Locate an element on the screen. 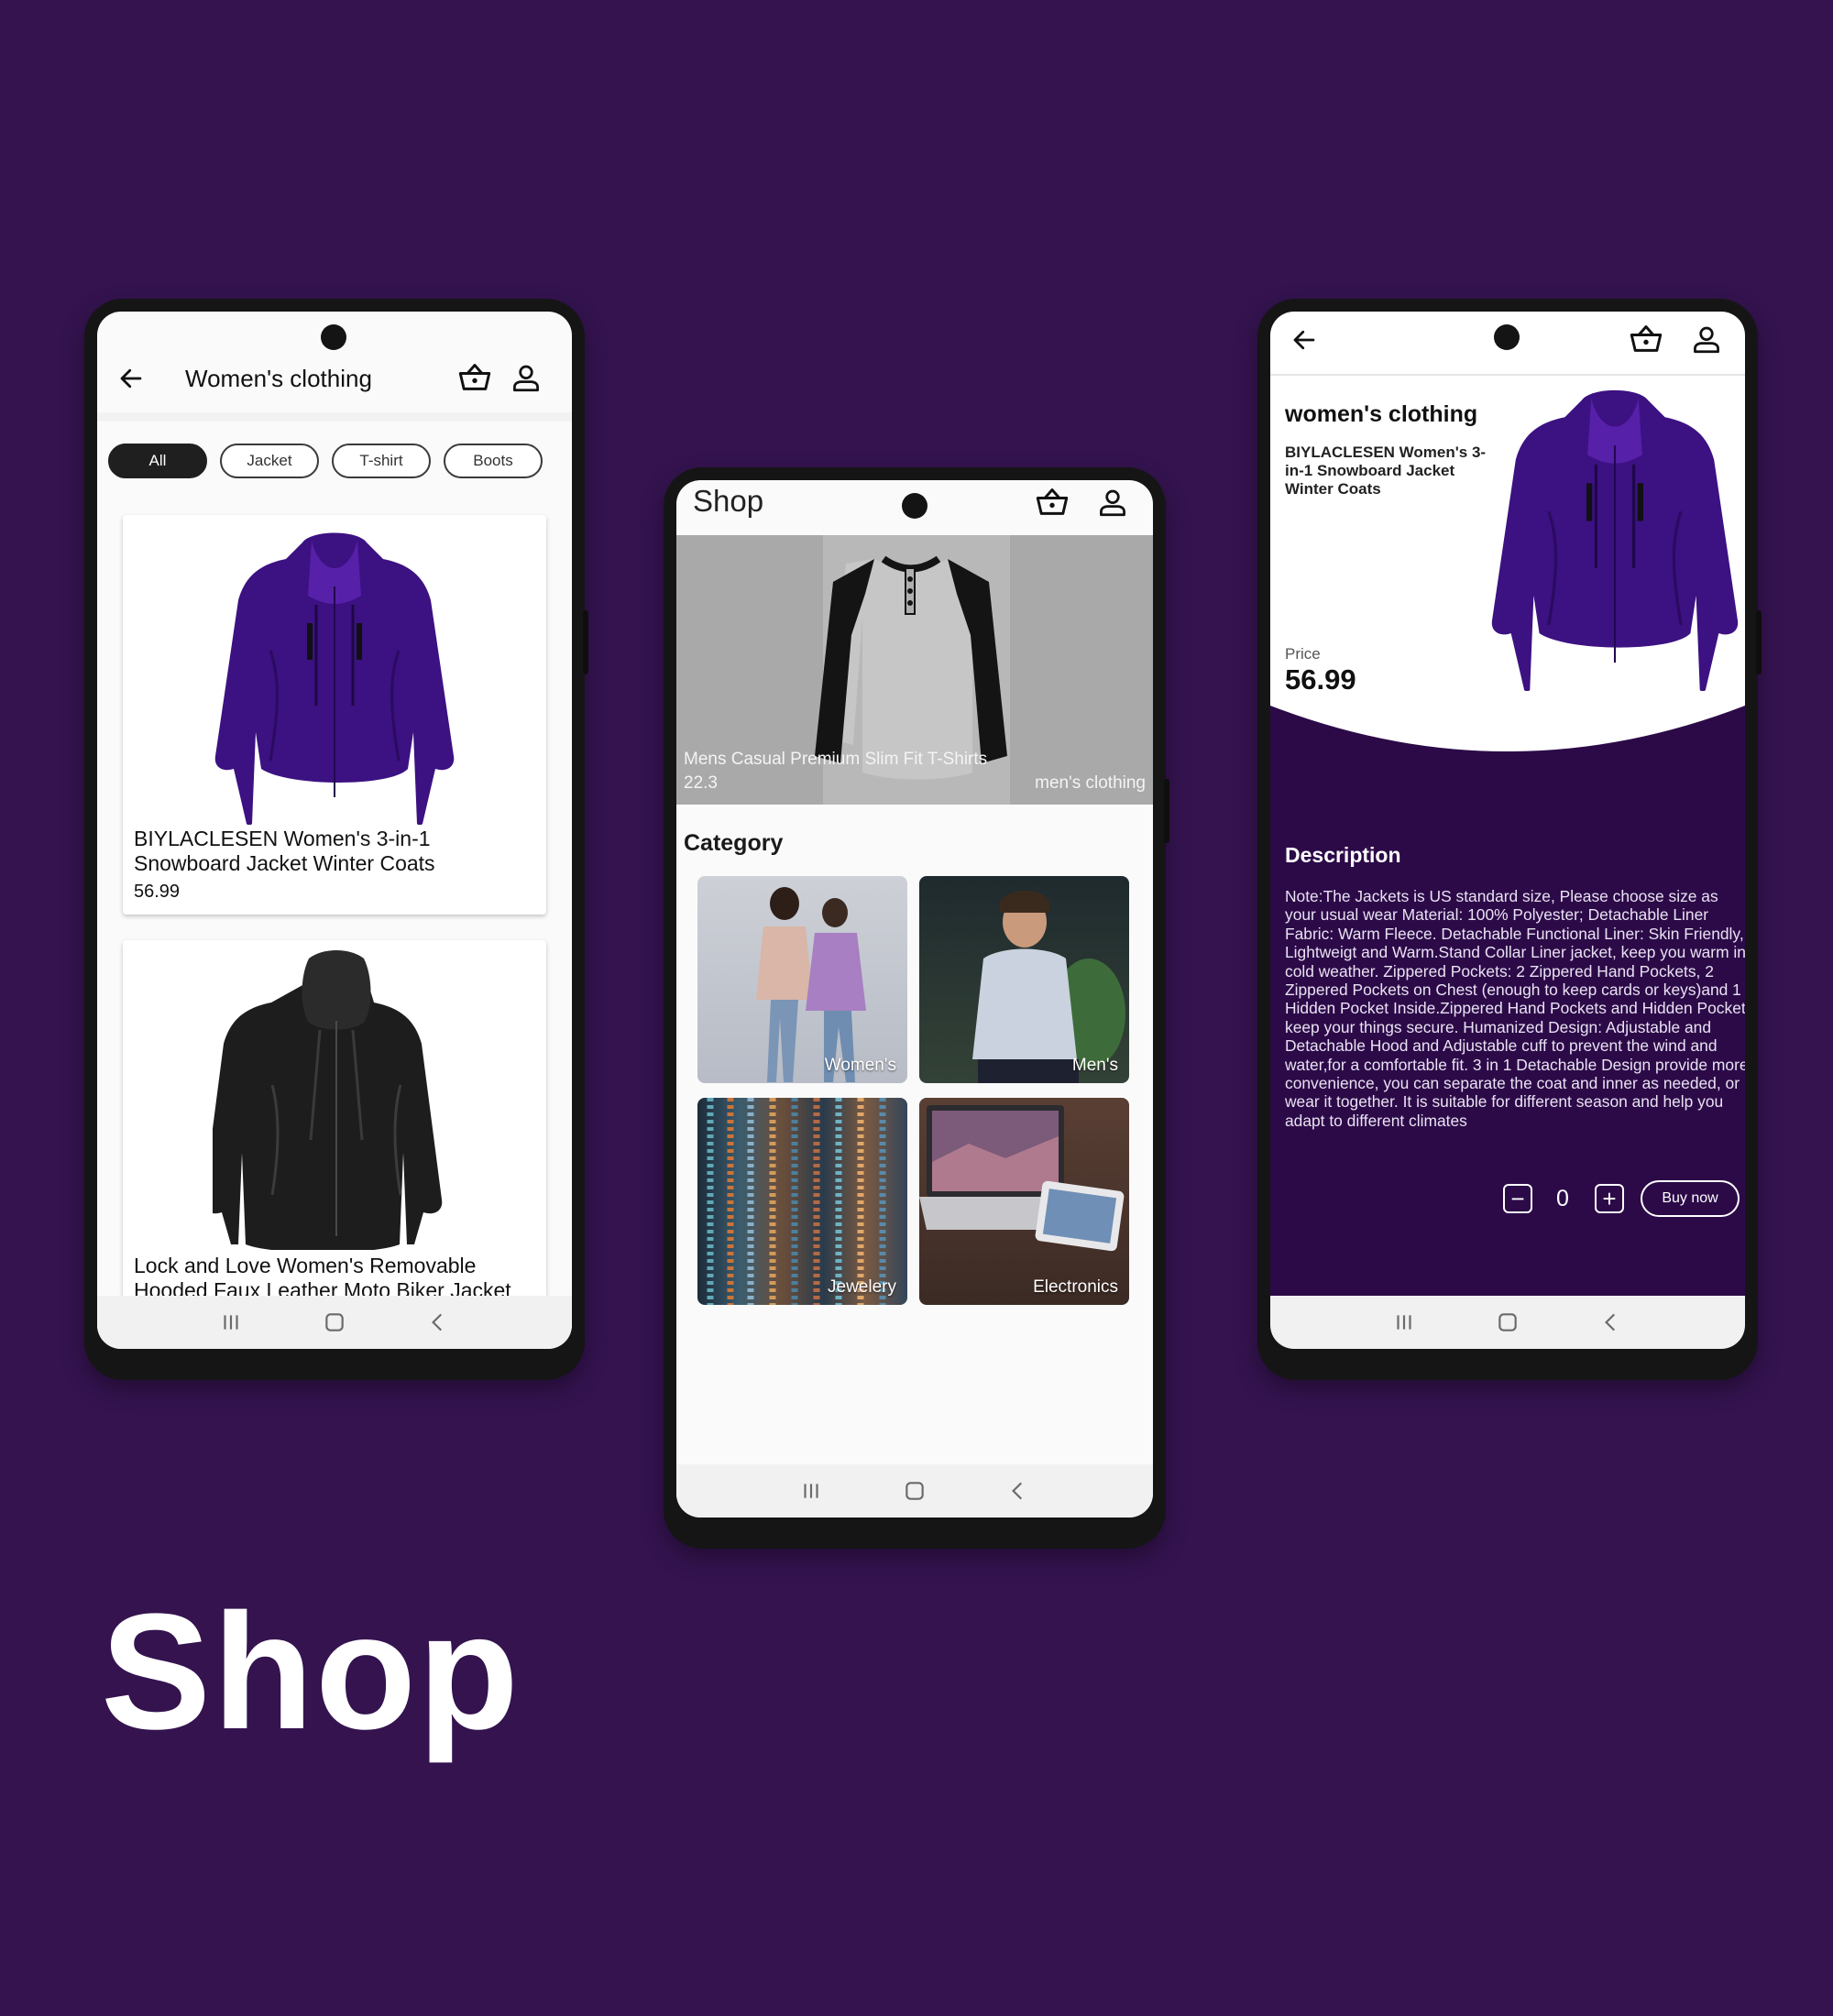 This screenshot has height=2016, width=1833. filter-chip-jacket: Jacket is located at coordinates (269, 461).